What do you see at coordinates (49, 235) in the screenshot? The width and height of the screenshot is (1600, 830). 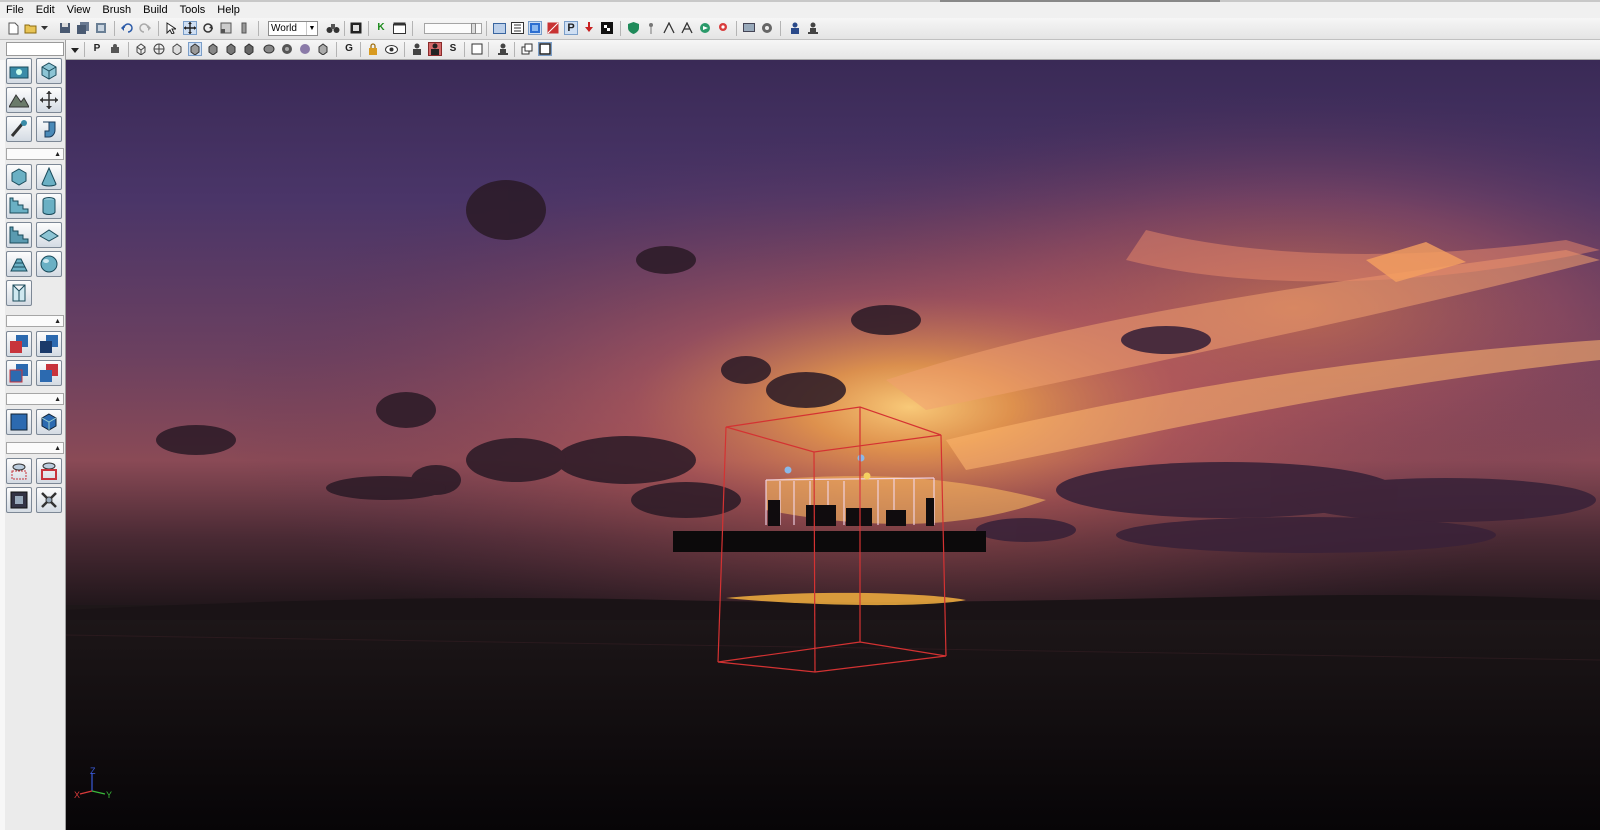 I see `sheet-brush-icon` at bounding box center [49, 235].